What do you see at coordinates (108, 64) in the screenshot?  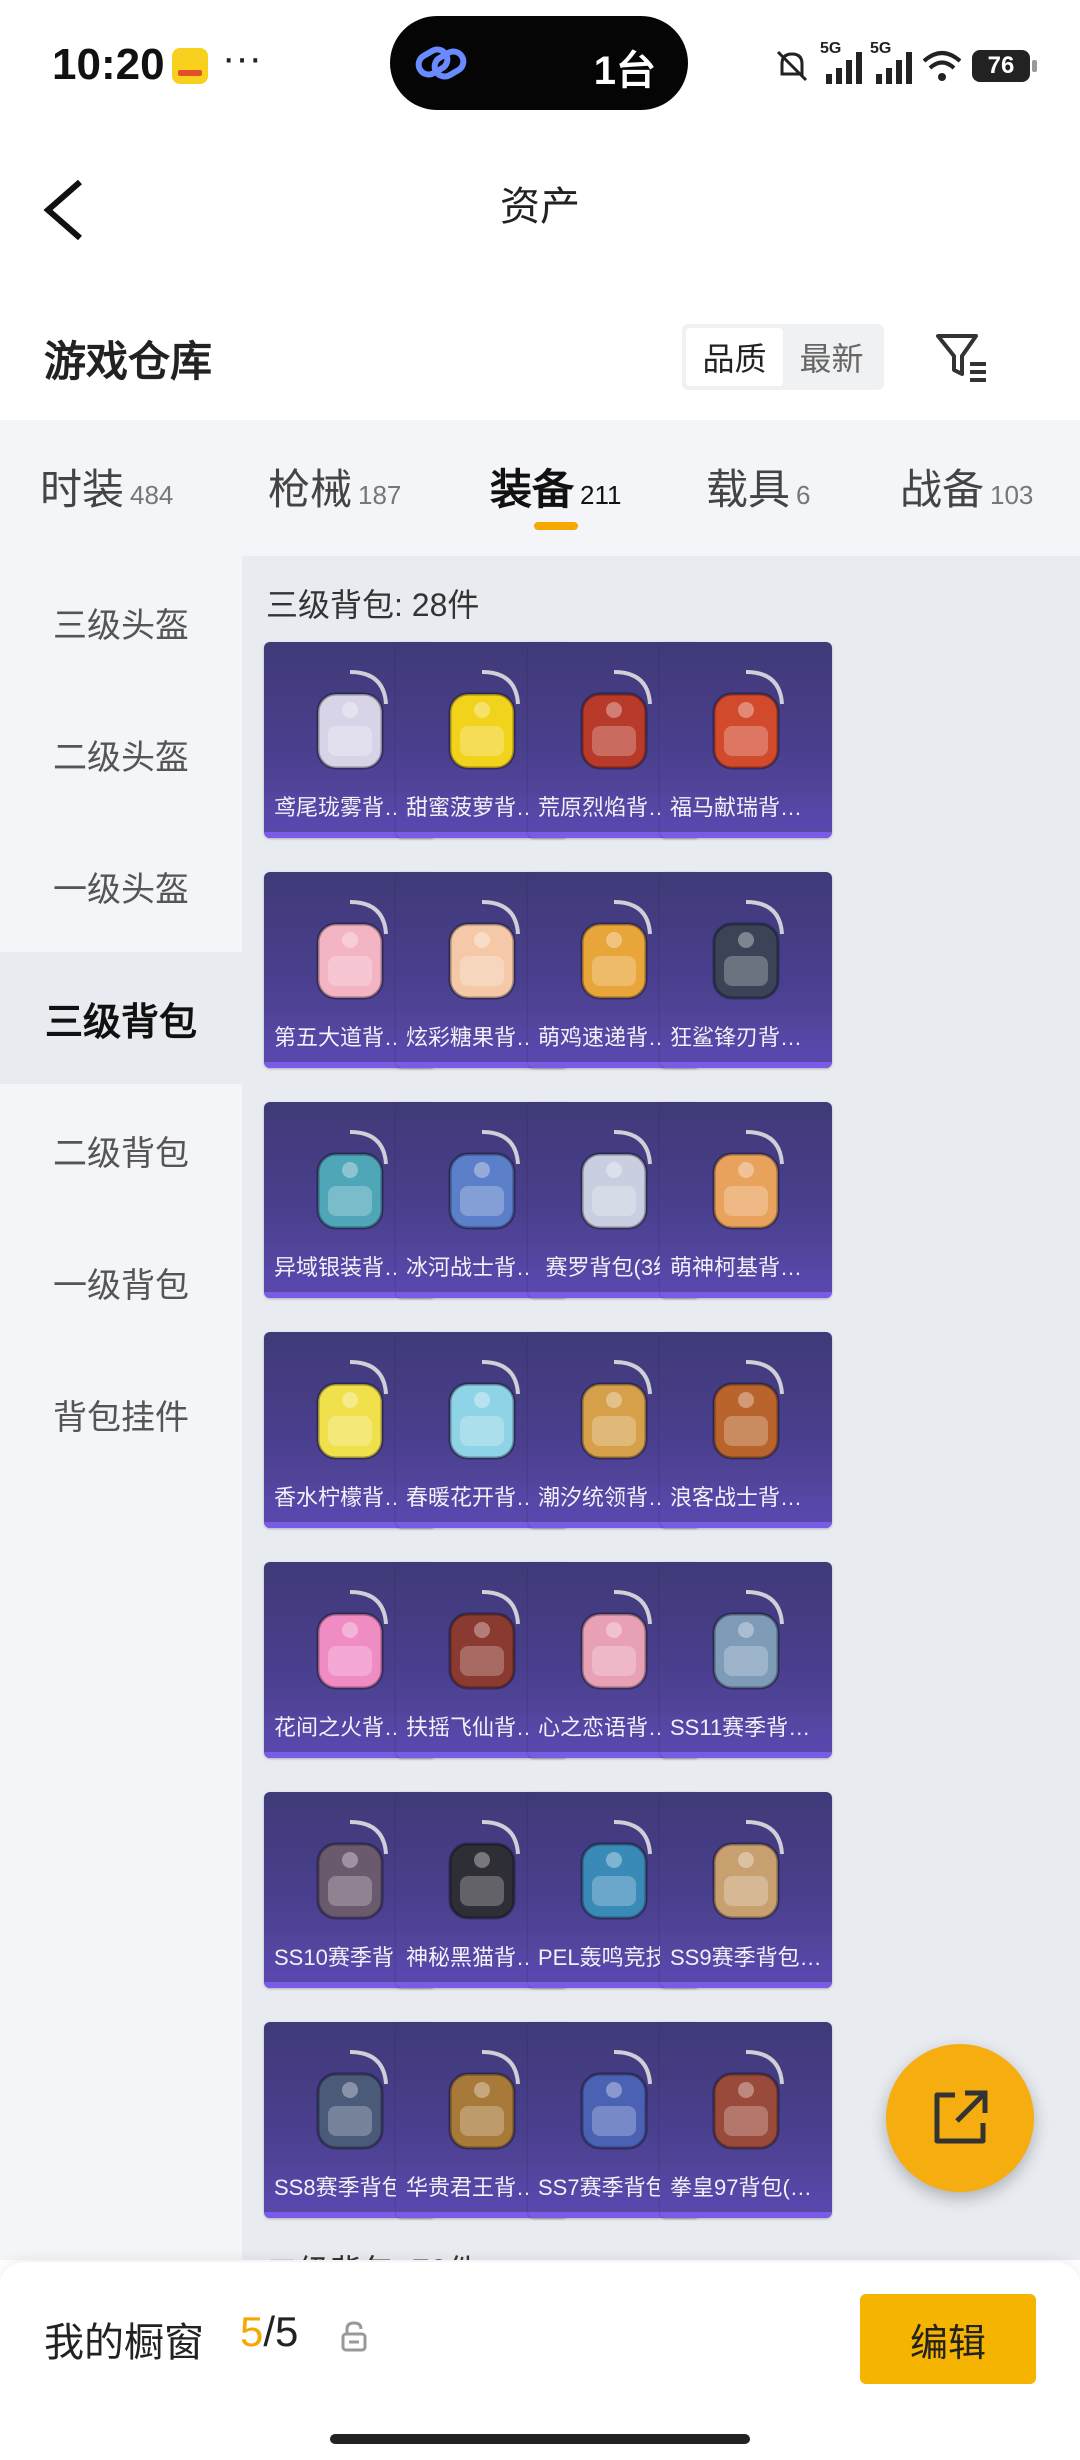 I see `clock: 10:20` at bounding box center [108, 64].